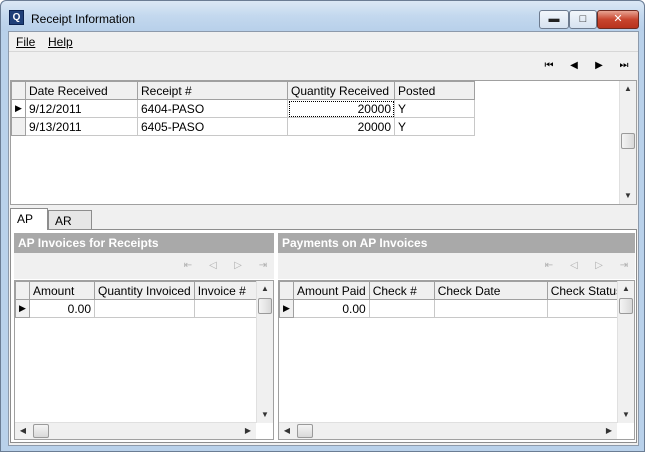  I want to click on cell-date-received: 9/13/2011, so click(81, 126).